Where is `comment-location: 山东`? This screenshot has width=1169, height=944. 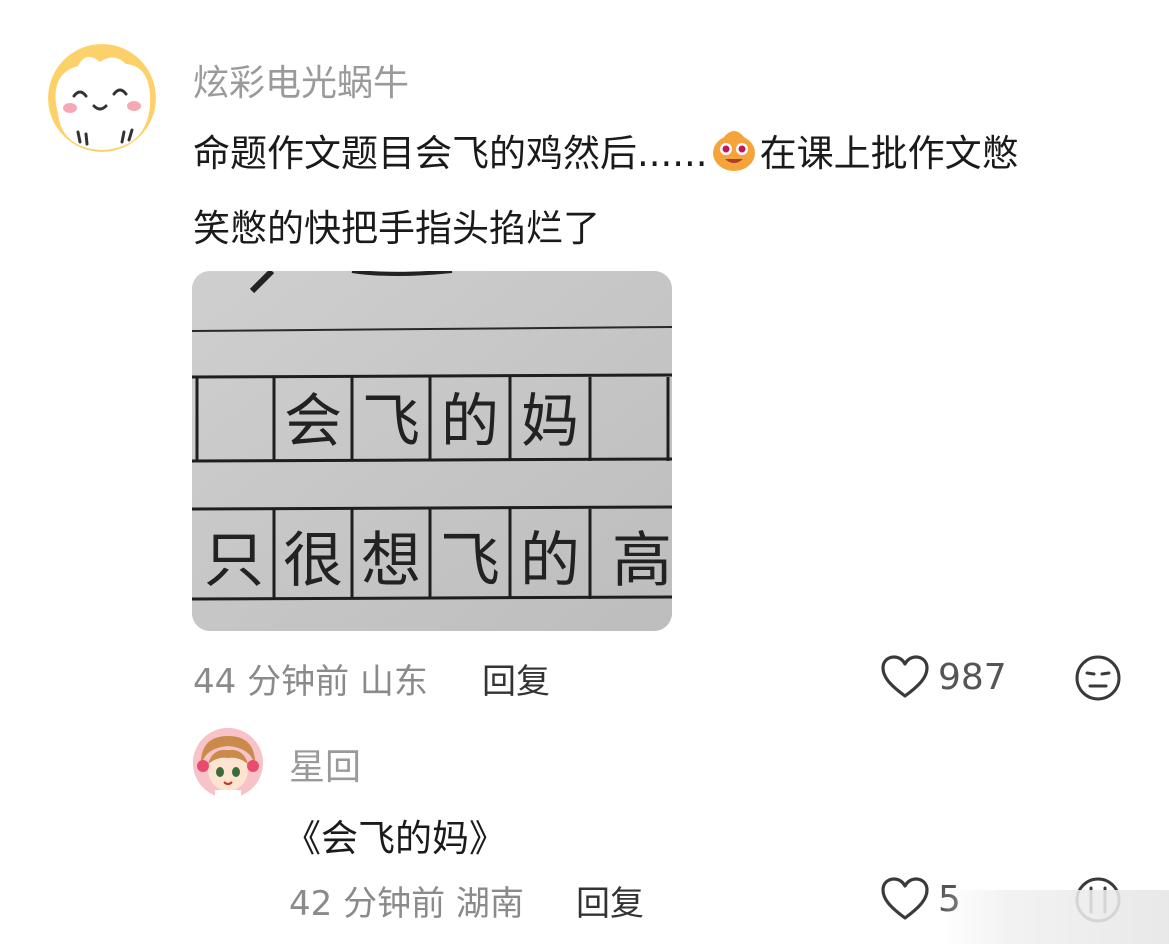 comment-location: 山东 is located at coordinates (393, 682).